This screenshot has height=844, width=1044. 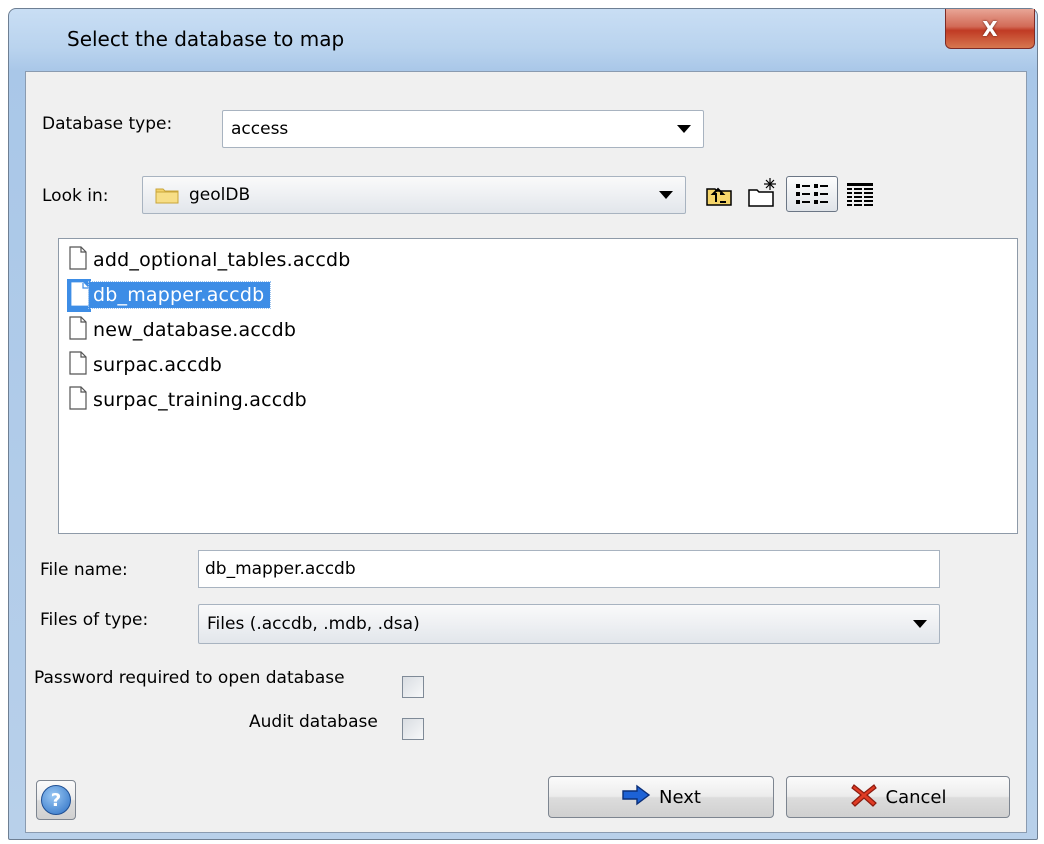 What do you see at coordinates (414, 195) in the screenshot?
I see `look-in-select: geolDB` at bounding box center [414, 195].